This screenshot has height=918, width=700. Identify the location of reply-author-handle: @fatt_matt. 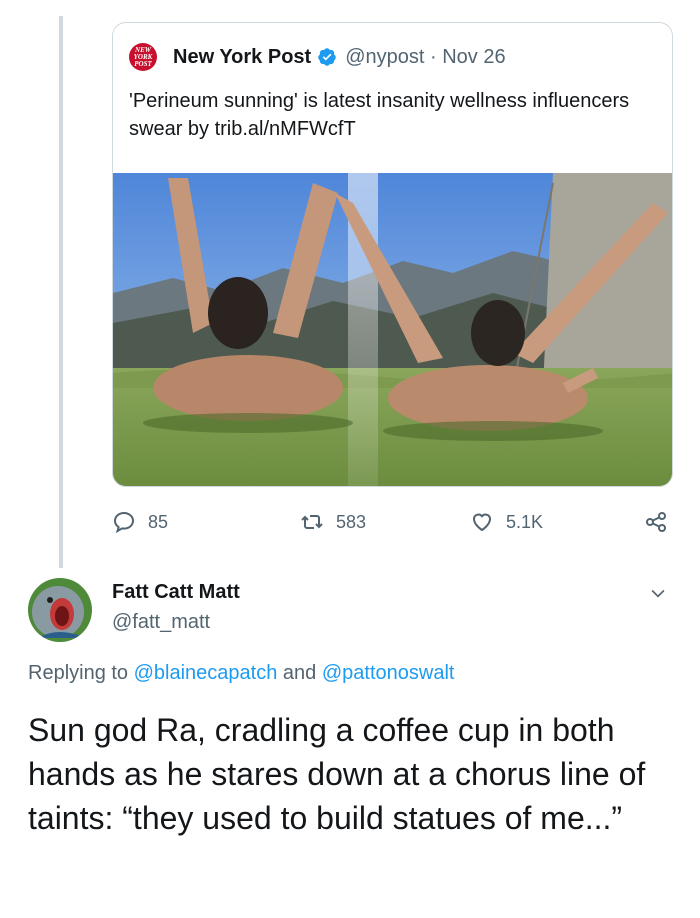
(161, 622).